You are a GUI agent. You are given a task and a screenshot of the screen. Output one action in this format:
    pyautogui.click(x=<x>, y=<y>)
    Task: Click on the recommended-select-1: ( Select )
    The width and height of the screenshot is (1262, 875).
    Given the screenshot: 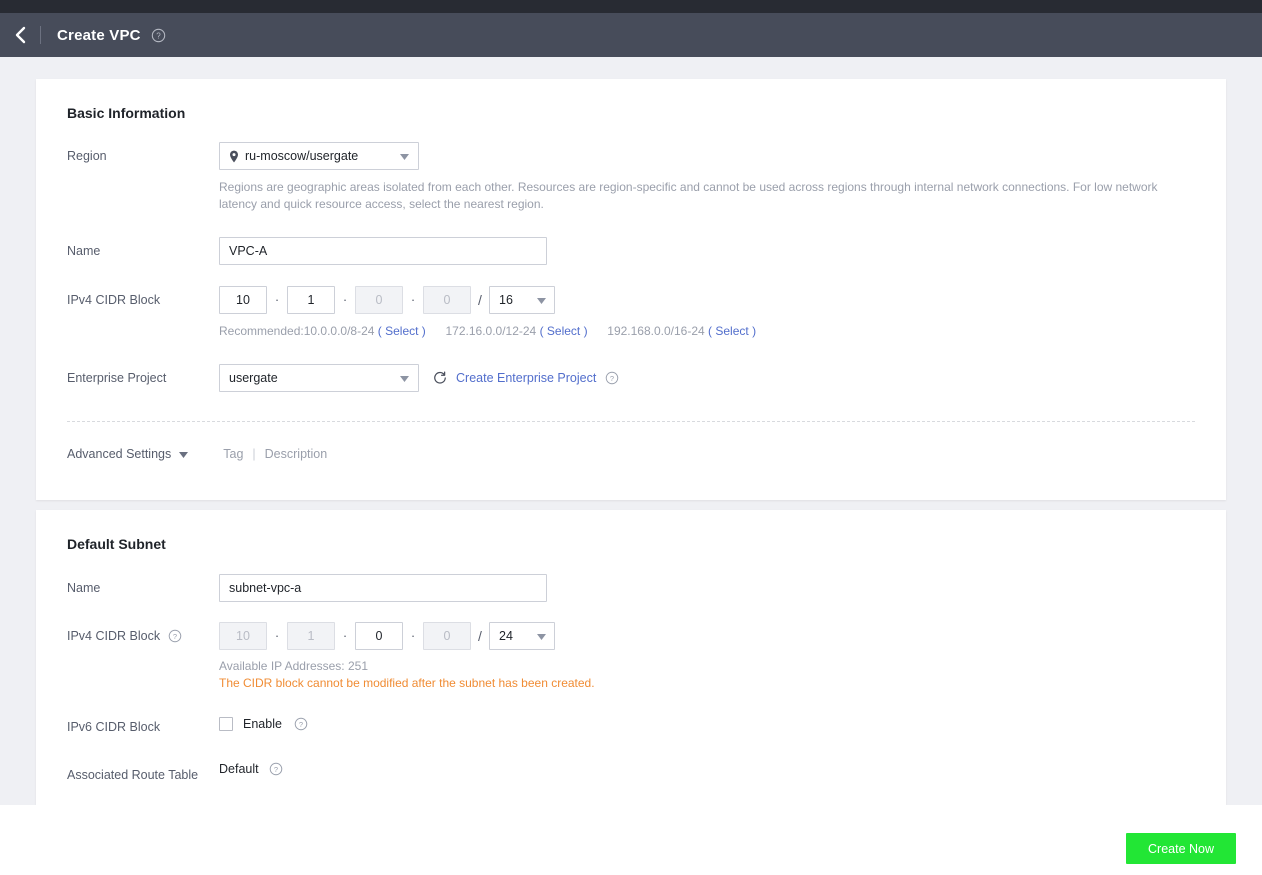 What is the action you would take?
    pyautogui.click(x=402, y=331)
    